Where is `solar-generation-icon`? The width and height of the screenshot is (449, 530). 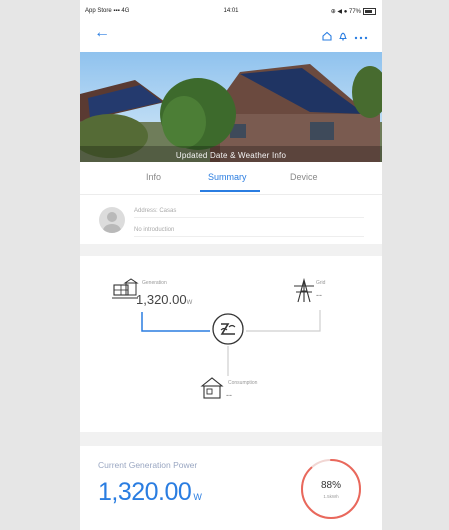 solar-generation-icon is located at coordinates (125, 288).